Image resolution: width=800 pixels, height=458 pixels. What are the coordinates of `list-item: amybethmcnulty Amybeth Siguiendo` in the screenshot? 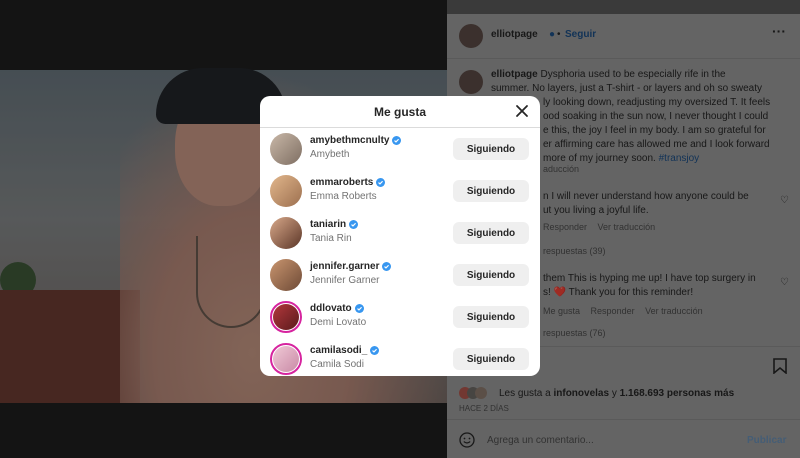 It's located at (400, 149).